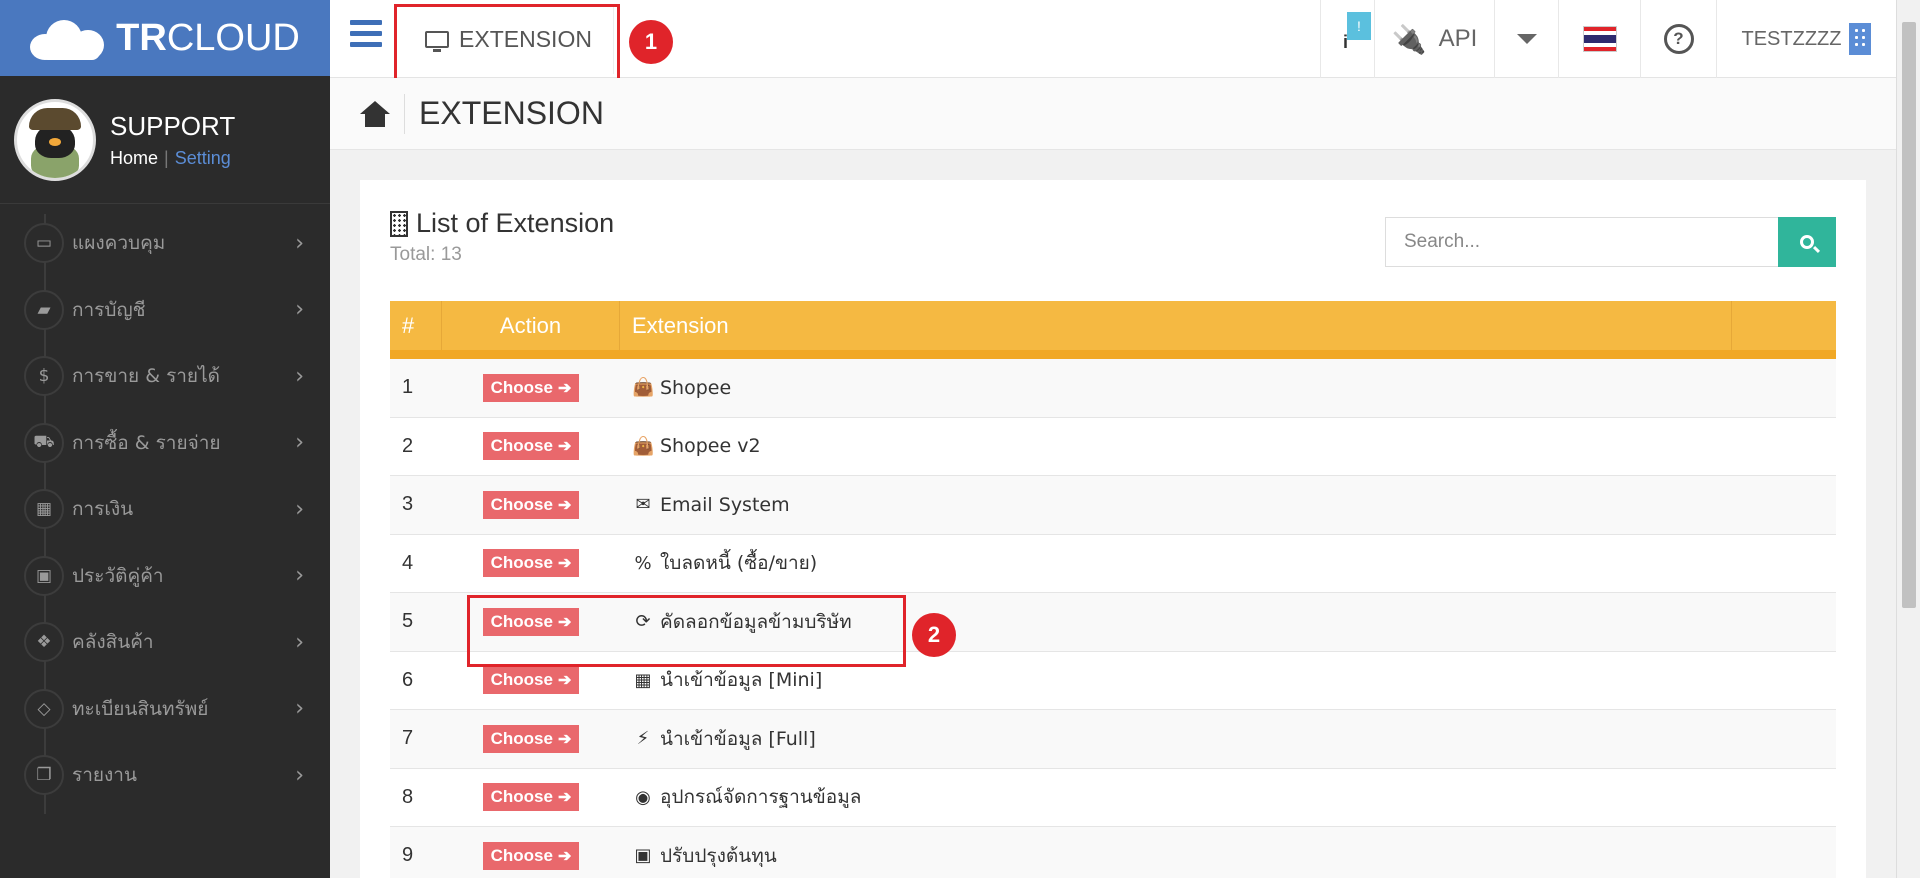 The width and height of the screenshot is (1920, 878). Describe the element at coordinates (44, 376) in the screenshot. I see `dollar-icon: $` at that location.